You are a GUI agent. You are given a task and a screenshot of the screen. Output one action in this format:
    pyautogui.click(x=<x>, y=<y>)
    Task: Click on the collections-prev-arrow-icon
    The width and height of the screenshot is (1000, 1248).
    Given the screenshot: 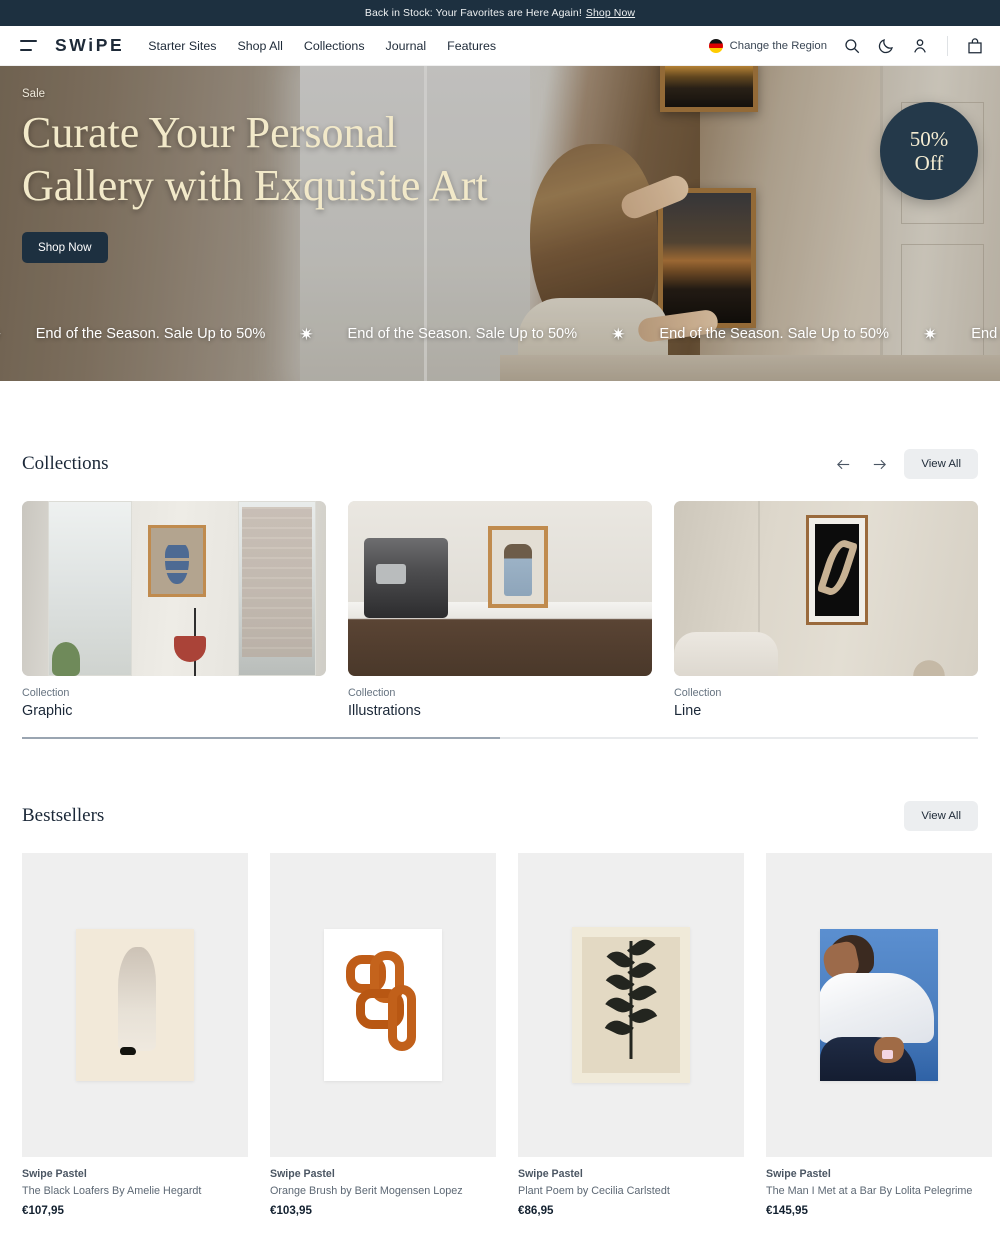 What is the action you would take?
    pyautogui.click(x=843, y=464)
    